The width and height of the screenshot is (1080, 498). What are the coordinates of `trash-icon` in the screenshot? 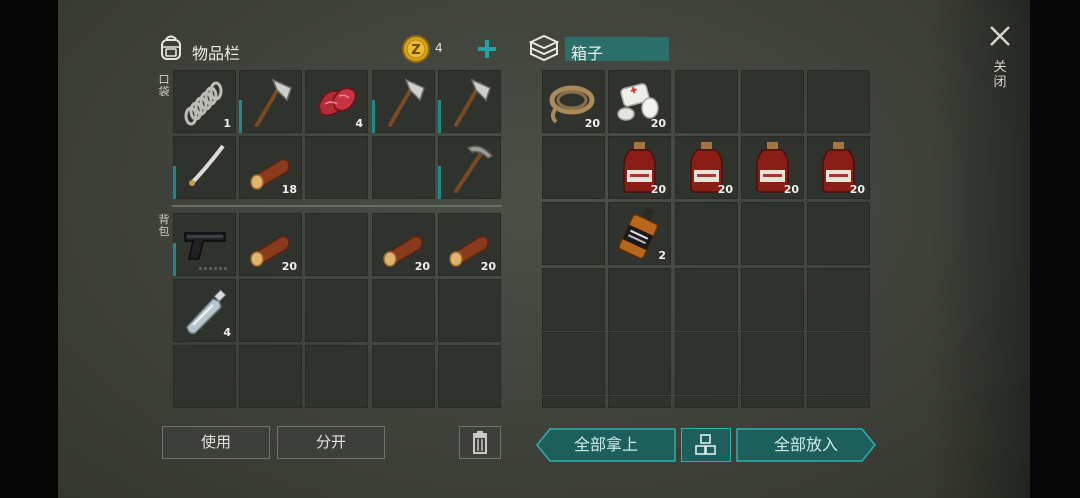 It's located at (480, 442).